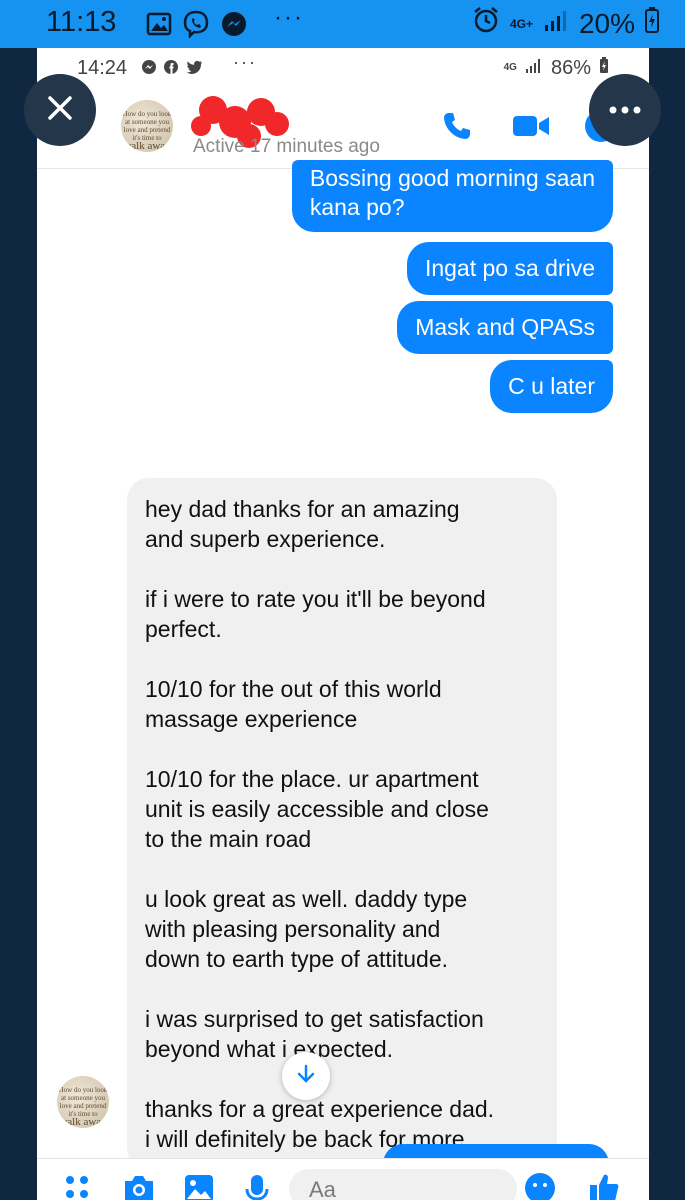  I want to click on video-call-icon, so click(531, 128).